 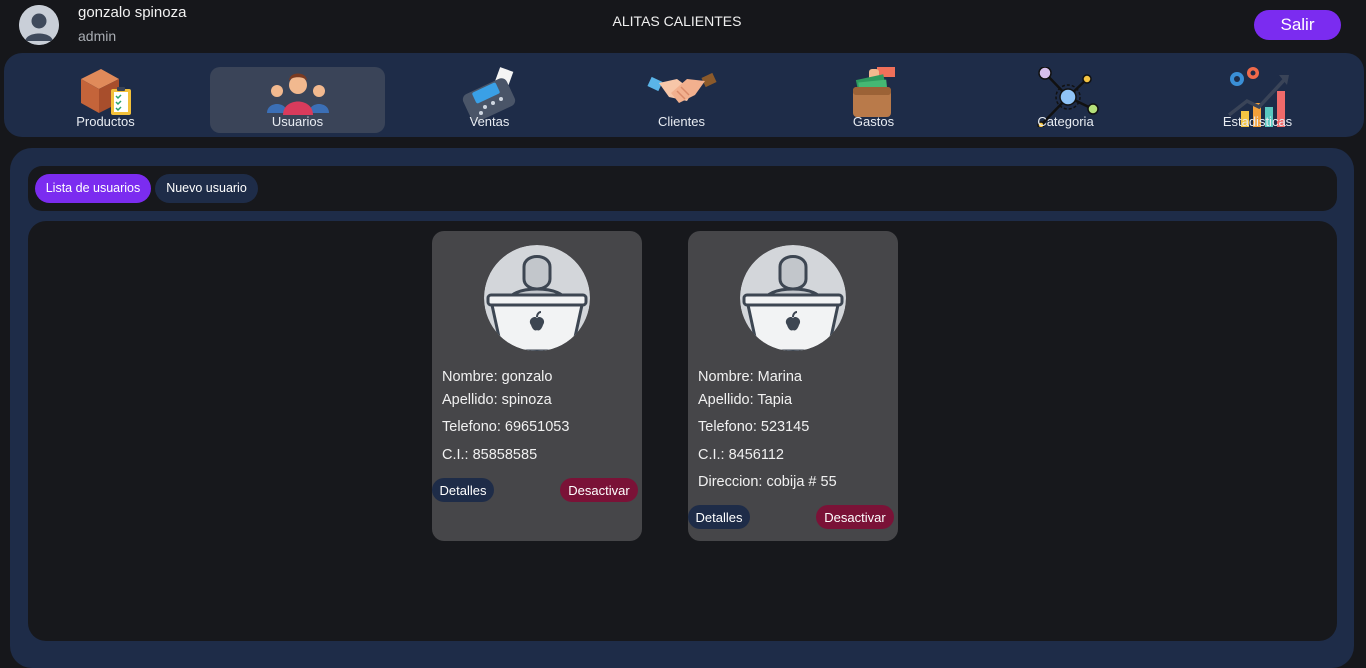 What do you see at coordinates (489, 100) in the screenshot?
I see `nav-item-ventas: Ventas` at bounding box center [489, 100].